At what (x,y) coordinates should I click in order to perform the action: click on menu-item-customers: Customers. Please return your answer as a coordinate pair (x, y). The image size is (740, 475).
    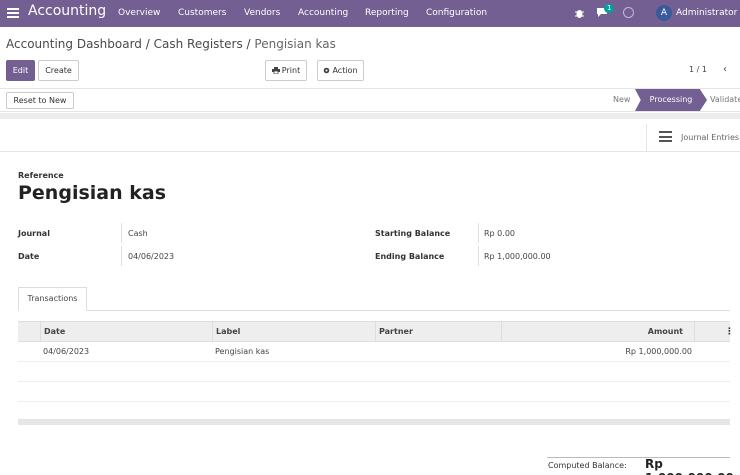
    Looking at the image, I should click on (202, 13).